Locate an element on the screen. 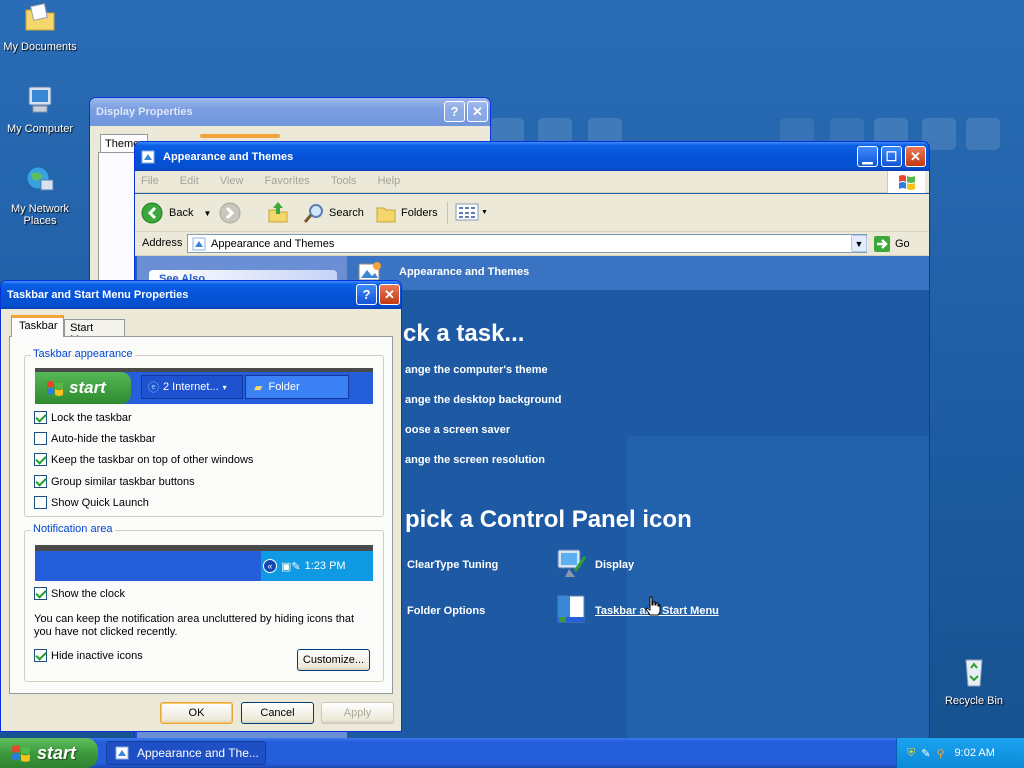 This screenshot has height=768, width=1024. search-button: Search is located at coordinates (333, 213).